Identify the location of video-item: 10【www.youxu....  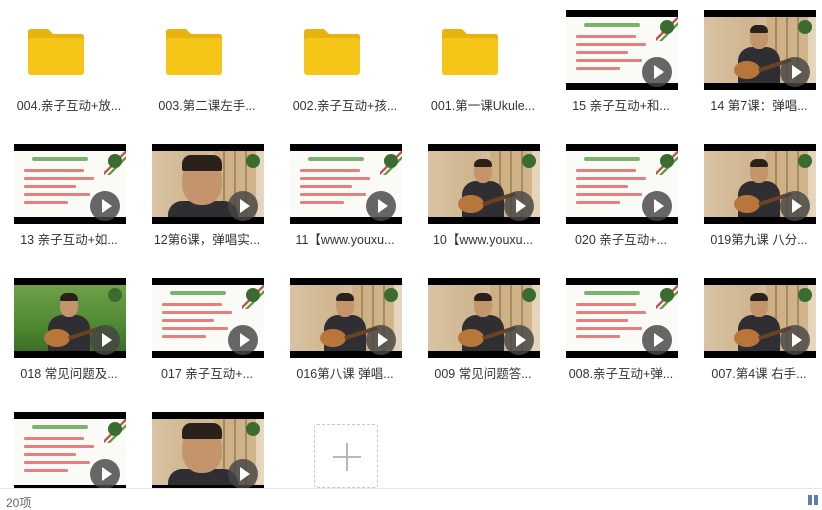
(483, 196).